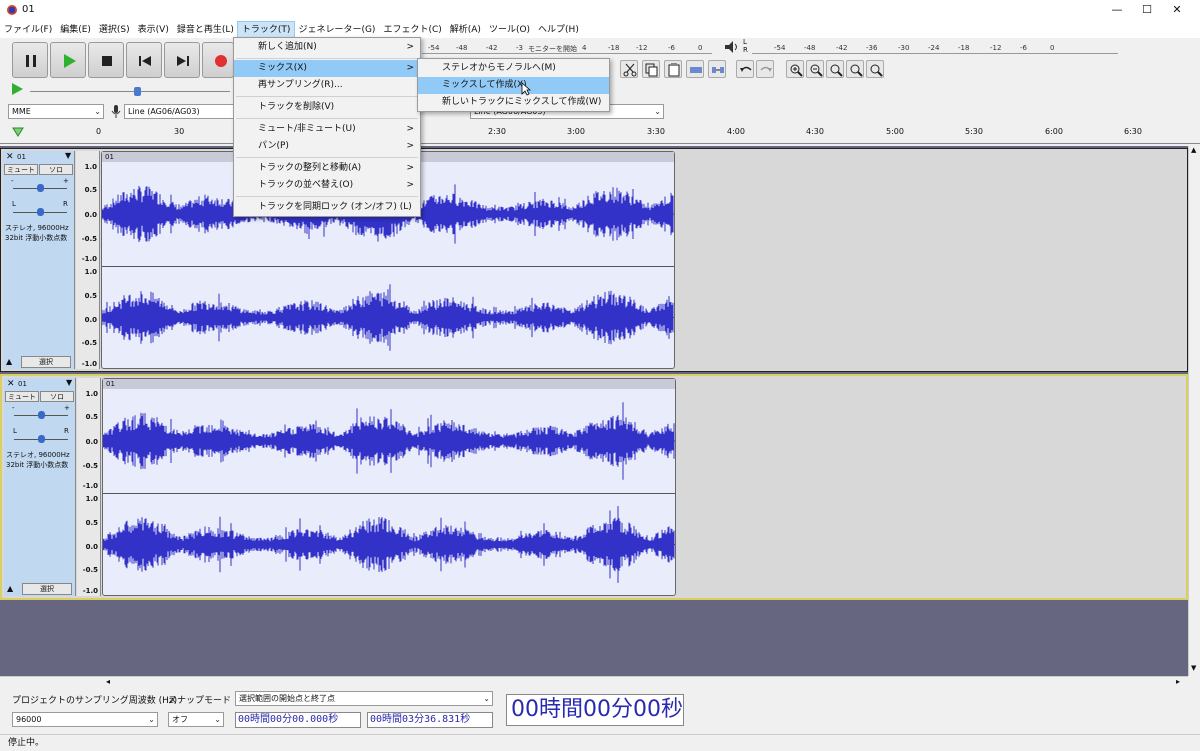  Describe the element at coordinates (327, 146) in the screenshot. I see `menu-item-pan: パン(P) >` at that location.